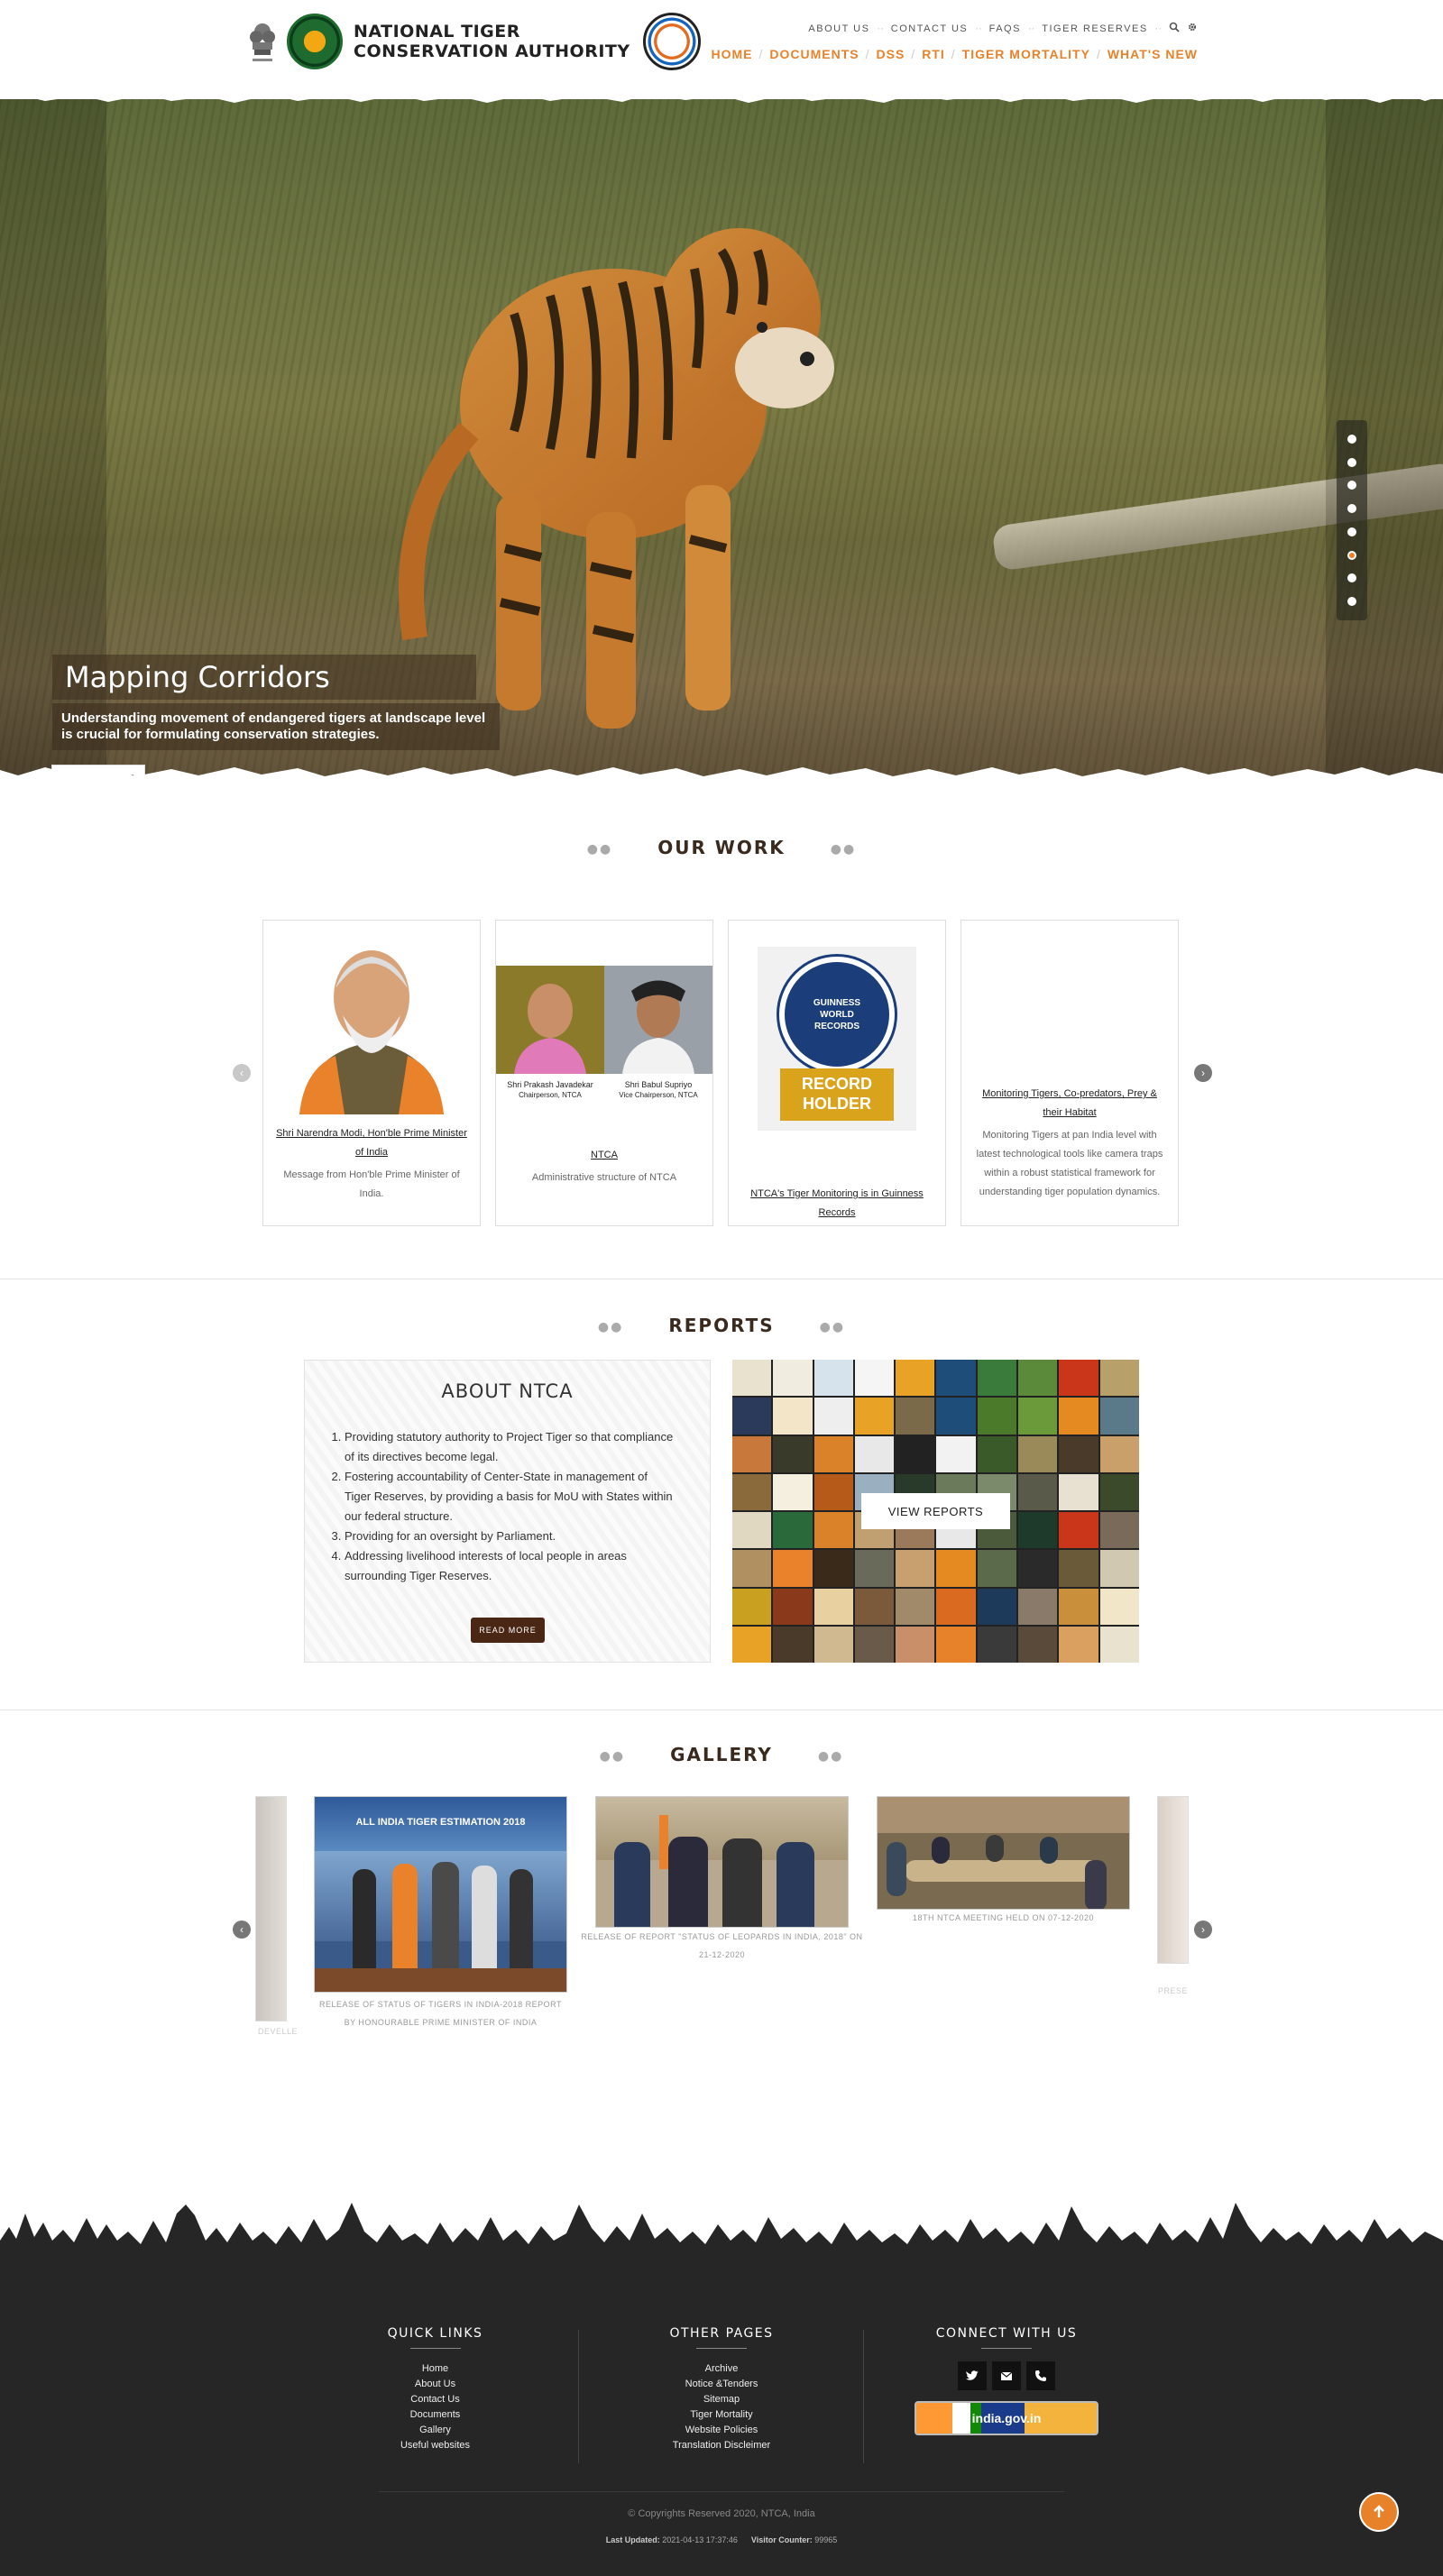  What do you see at coordinates (933, 54) in the screenshot?
I see `nav-rti: RTI` at bounding box center [933, 54].